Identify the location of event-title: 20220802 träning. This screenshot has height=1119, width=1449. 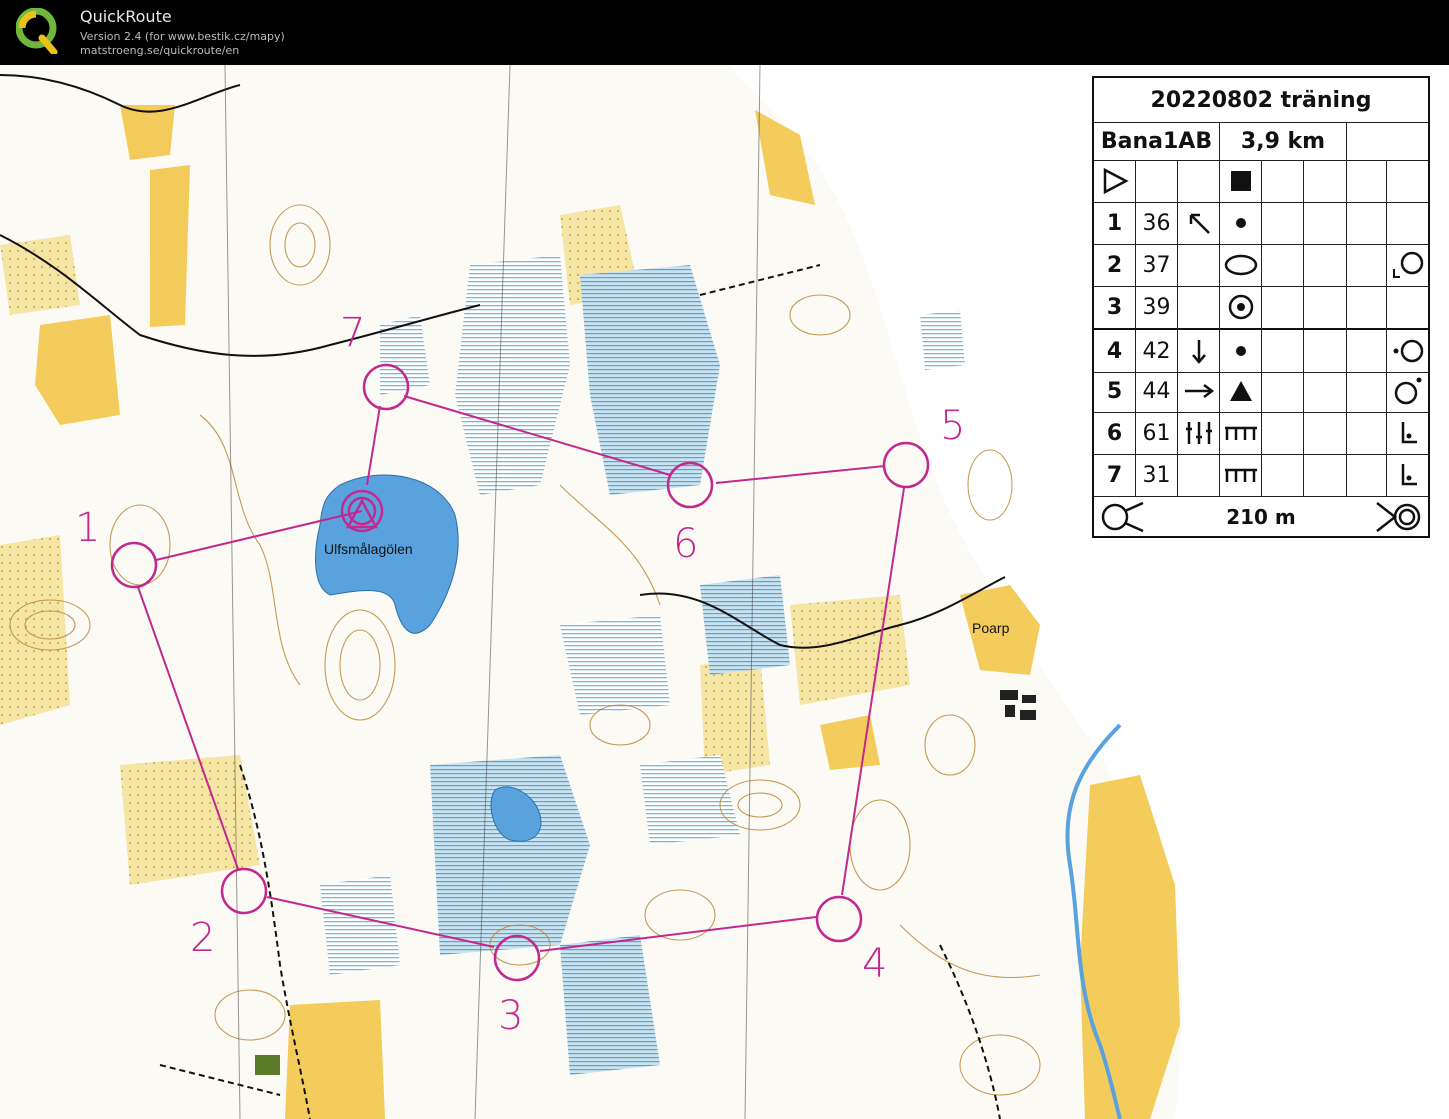
(1261, 100).